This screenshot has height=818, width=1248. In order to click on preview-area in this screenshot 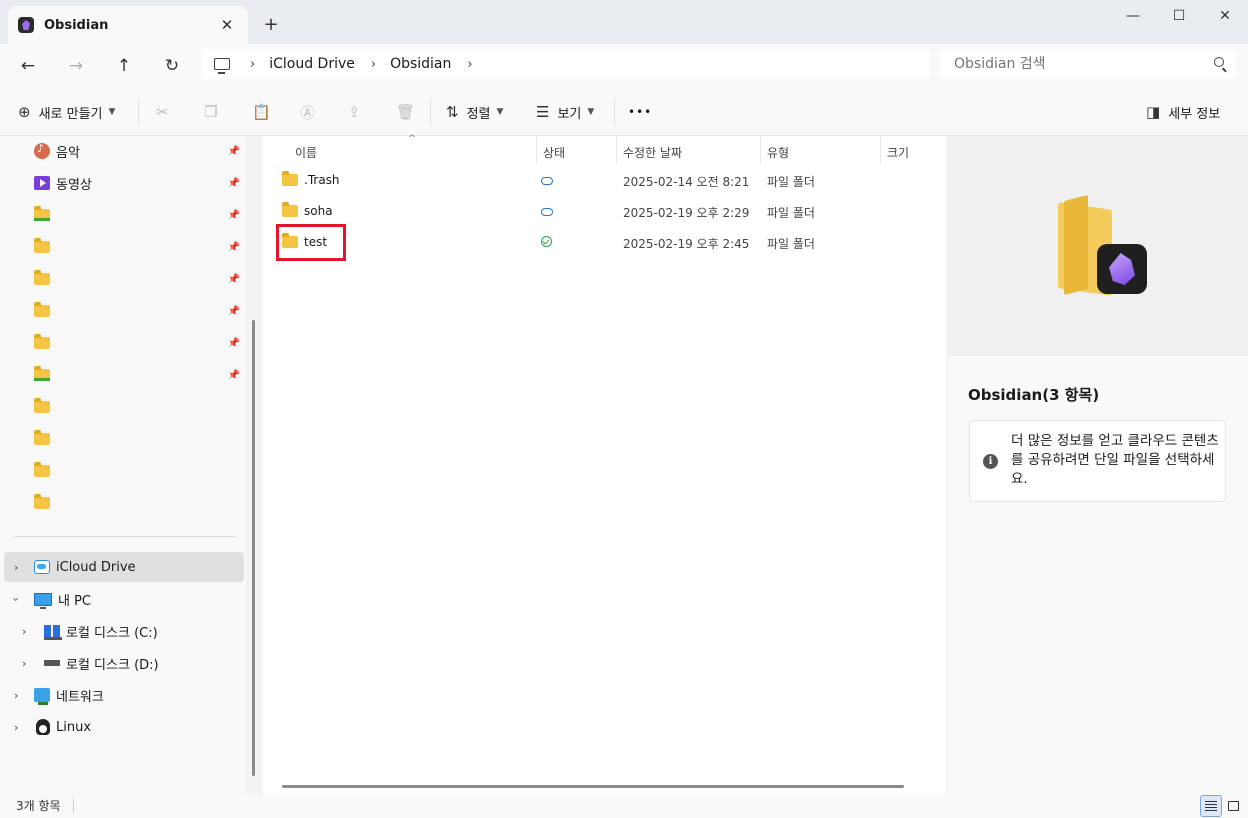, I will do `click(1098, 246)`.